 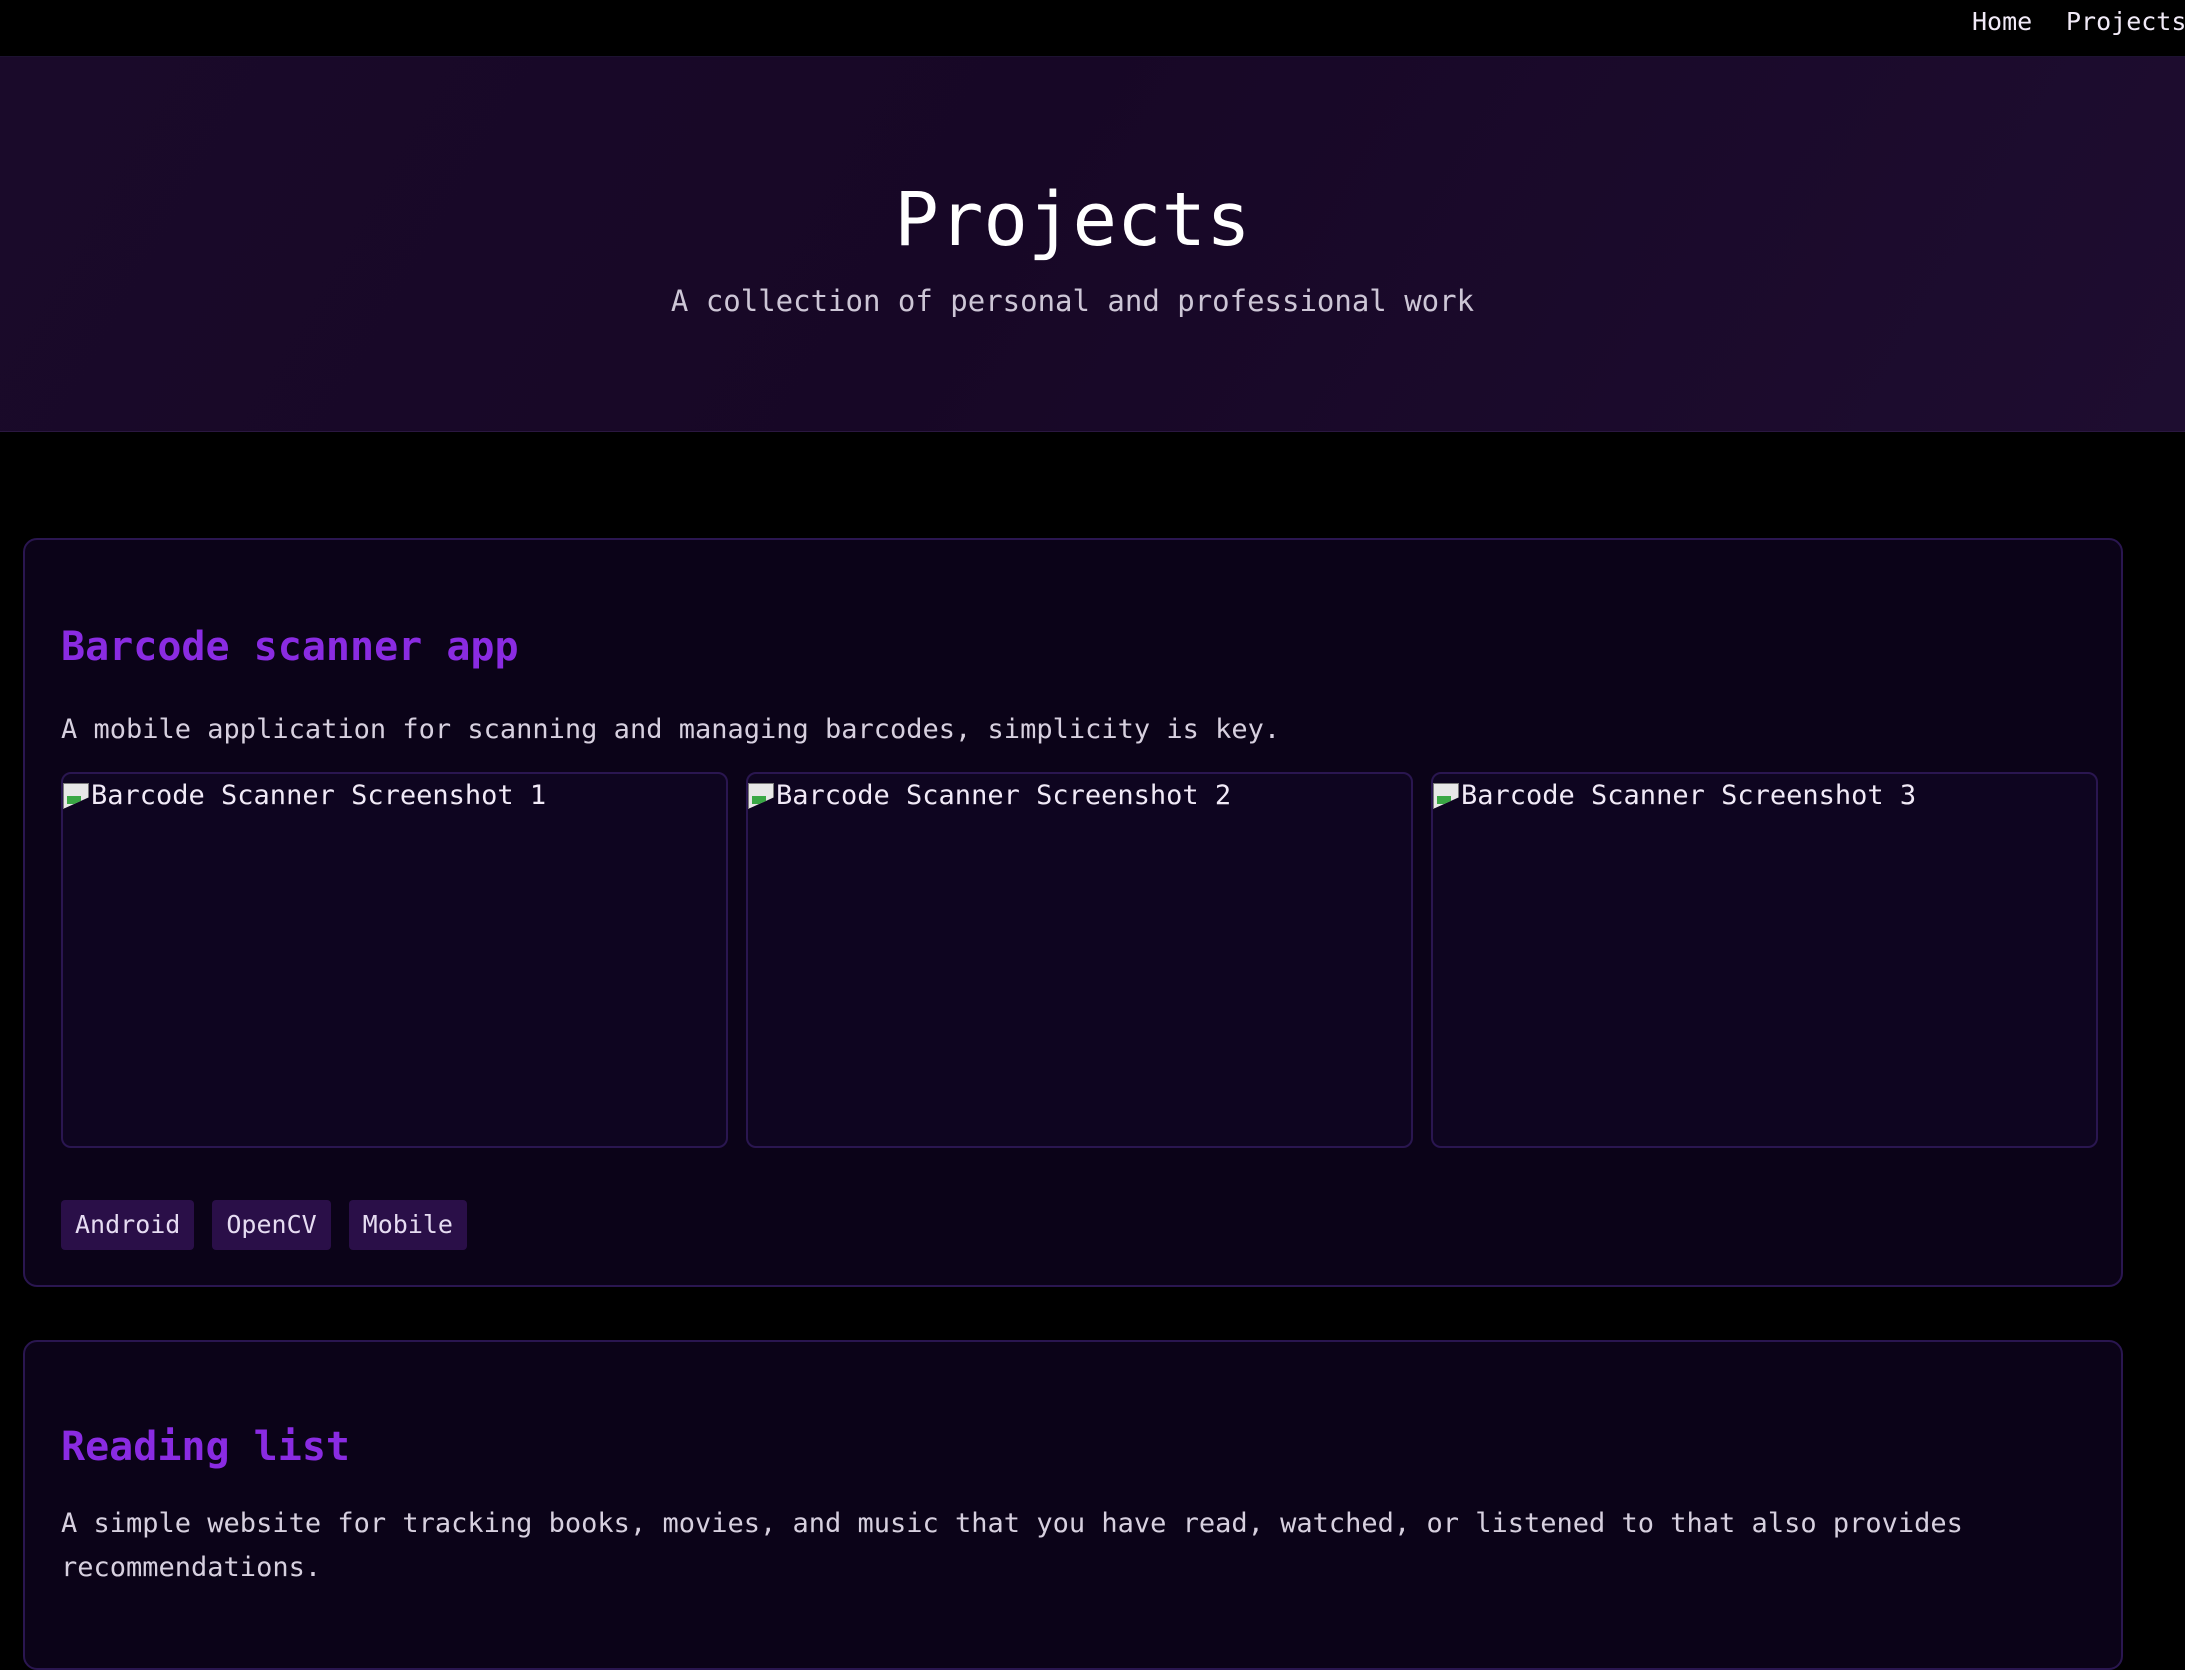 I want to click on screenshot-alt-text-2: Barcode Scanner Screenshot 2, so click(x=989, y=796).